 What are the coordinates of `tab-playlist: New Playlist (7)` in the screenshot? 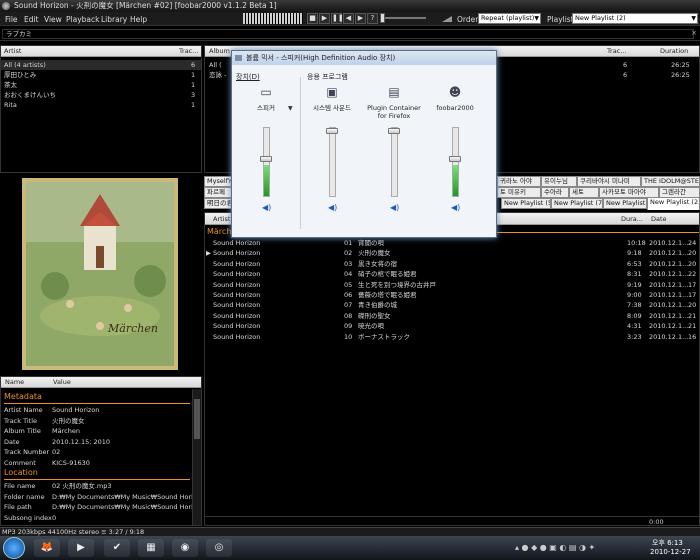 It's located at (577, 203).